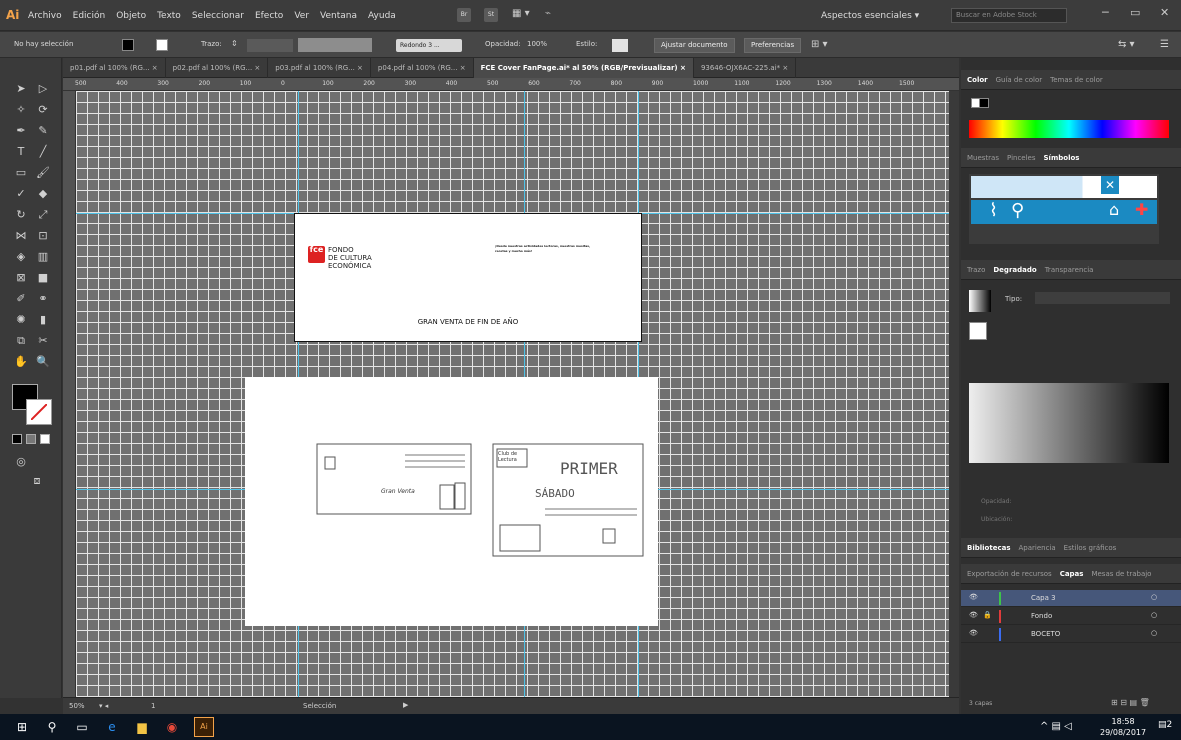  I want to click on menu-ver: Ver, so click(301, 16).